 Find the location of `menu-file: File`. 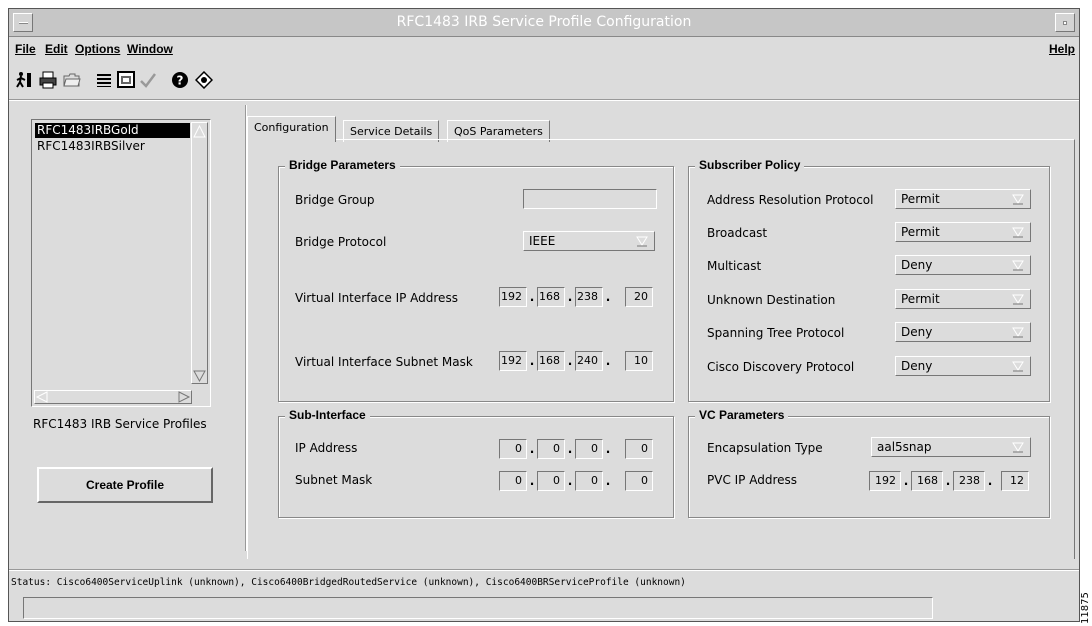

menu-file: File is located at coordinates (25, 49).